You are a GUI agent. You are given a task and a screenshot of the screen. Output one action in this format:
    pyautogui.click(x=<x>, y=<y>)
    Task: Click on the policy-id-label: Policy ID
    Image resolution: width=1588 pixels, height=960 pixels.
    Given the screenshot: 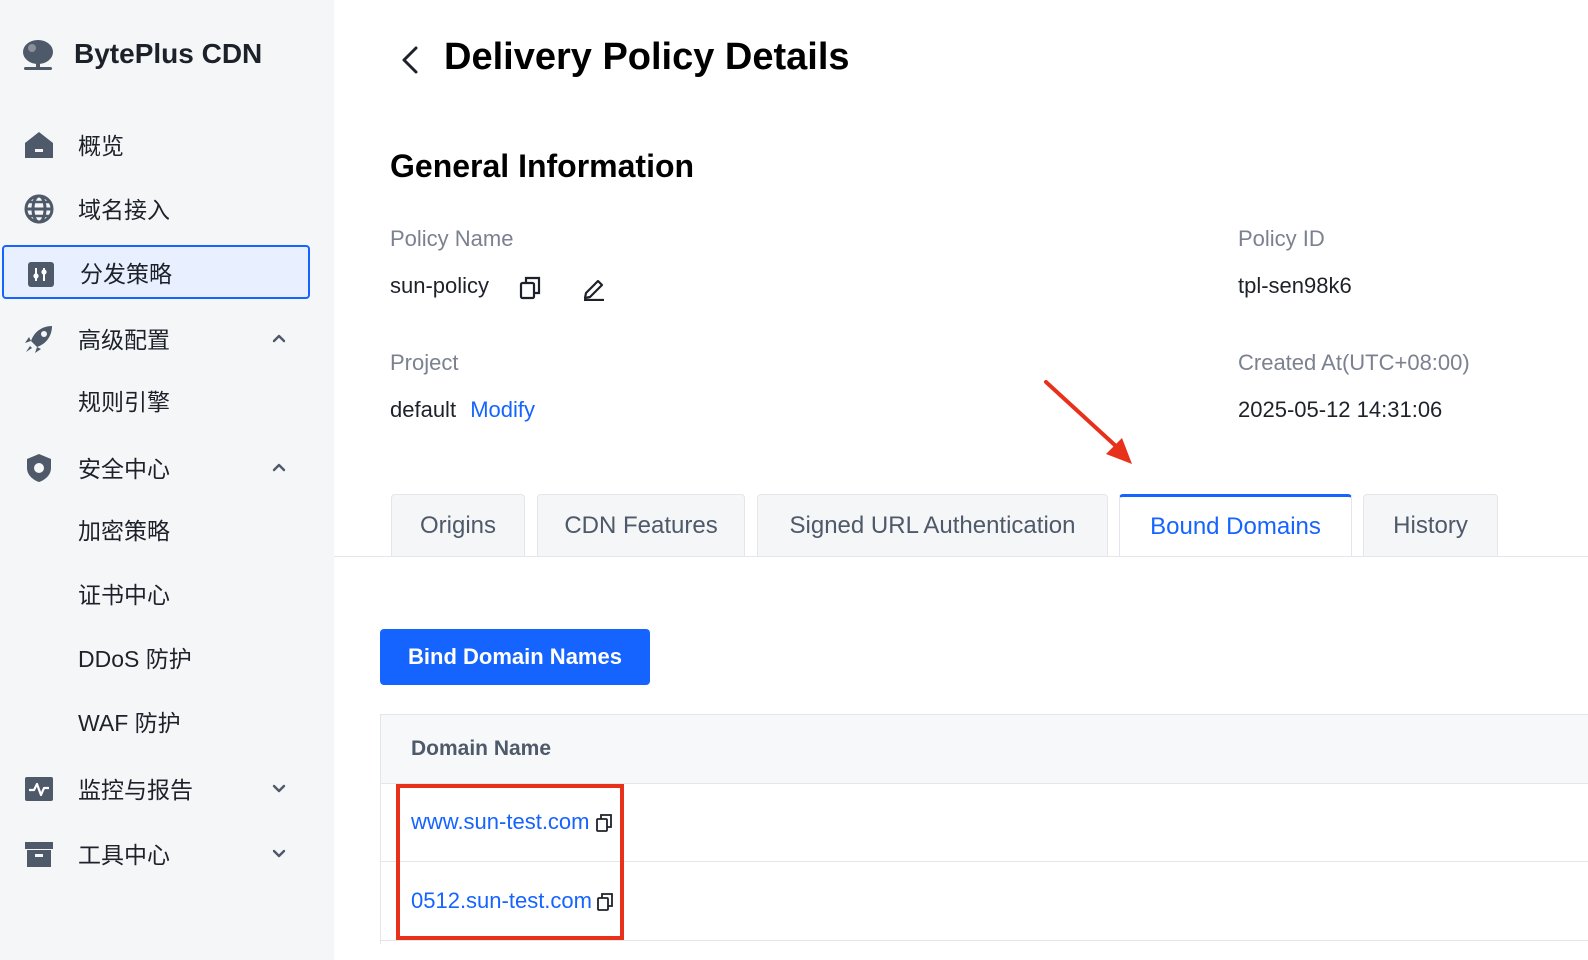 What is the action you would take?
    pyautogui.click(x=1281, y=238)
    